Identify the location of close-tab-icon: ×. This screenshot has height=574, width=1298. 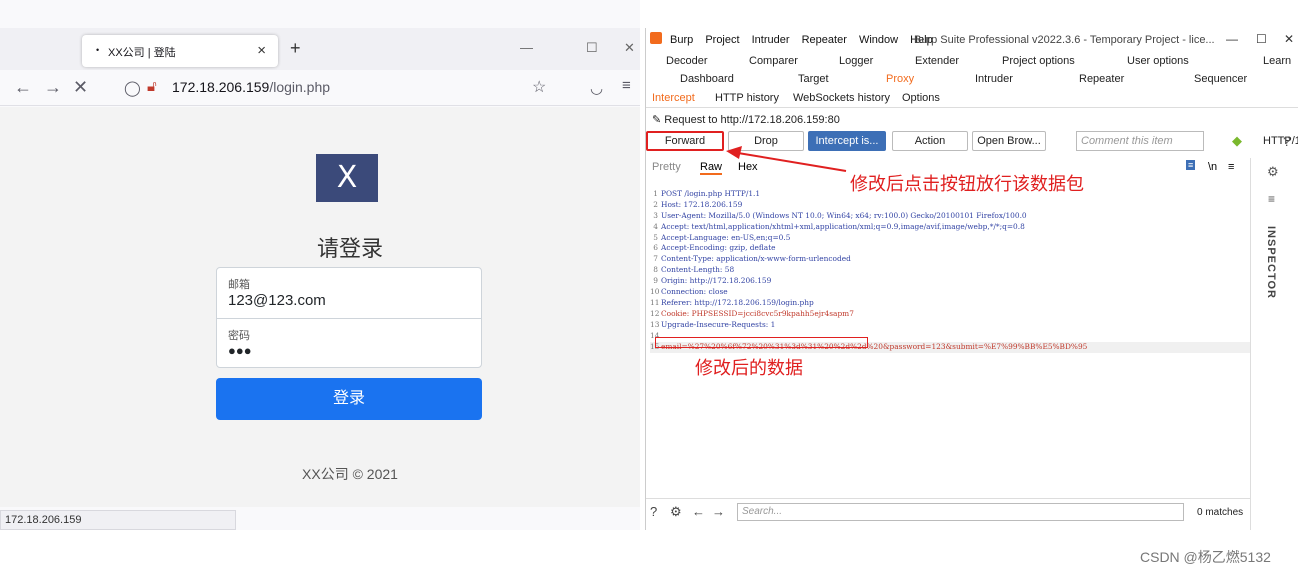
(261, 50).